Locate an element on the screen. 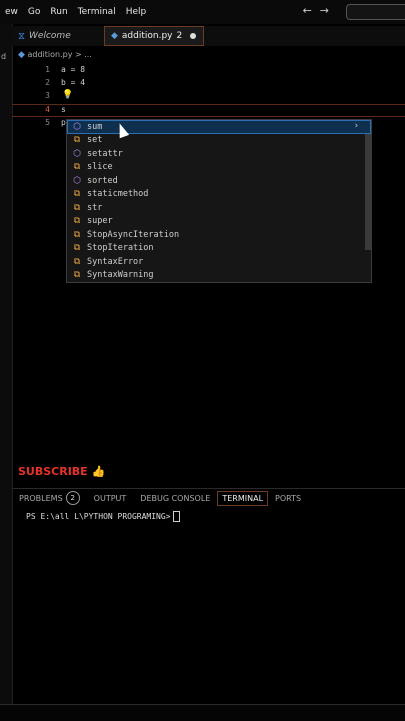 The image size is (405, 721). suggestion-label: sorted is located at coordinates (102, 180).